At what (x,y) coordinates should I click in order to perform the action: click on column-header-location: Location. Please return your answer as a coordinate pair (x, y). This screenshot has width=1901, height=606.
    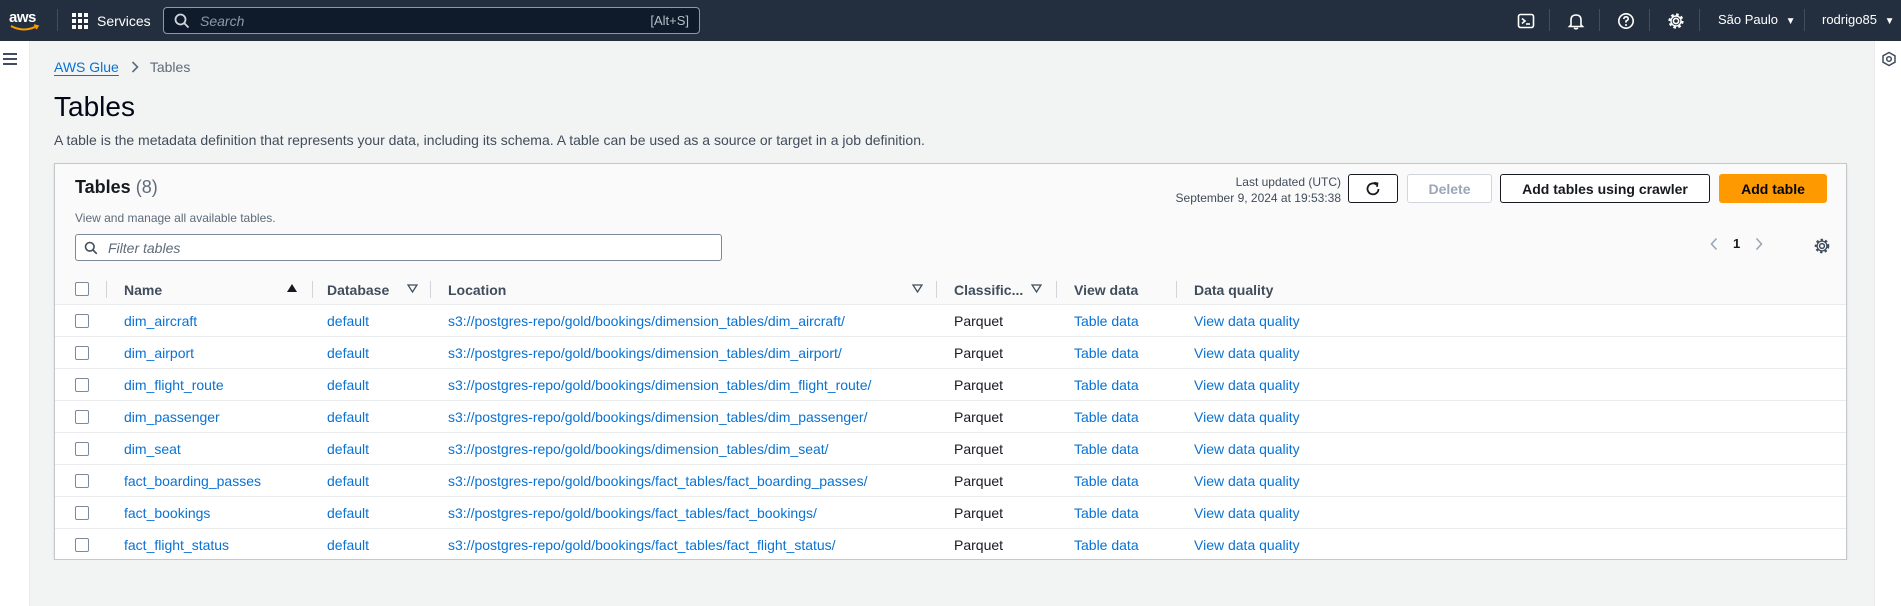
    Looking at the image, I should click on (477, 290).